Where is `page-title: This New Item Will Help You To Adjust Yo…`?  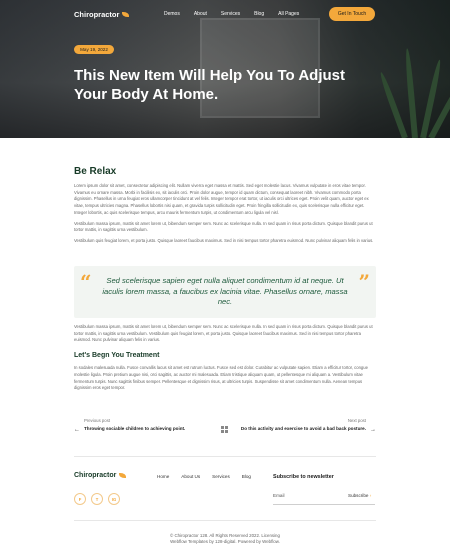
page-title: This New Item Will Help You To Adjust Yo… is located at coordinates (209, 85).